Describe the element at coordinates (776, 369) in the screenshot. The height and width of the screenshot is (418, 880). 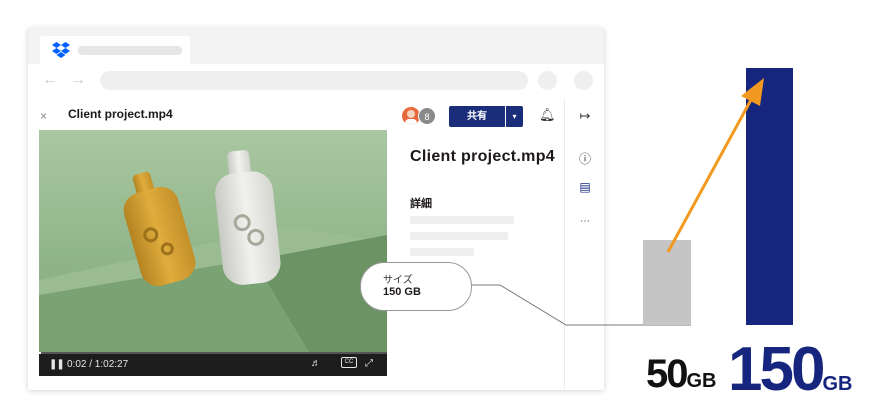
I see `after-value: 150` at that location.